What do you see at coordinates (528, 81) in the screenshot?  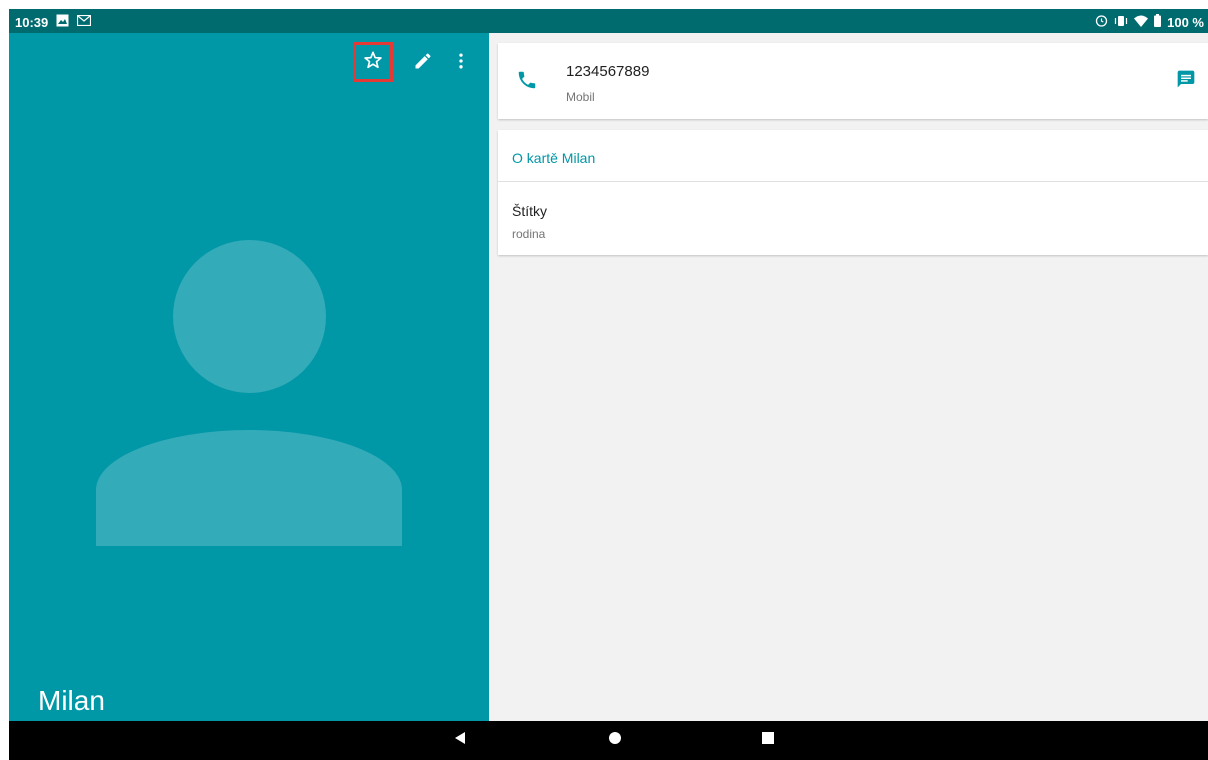 I see `phone-icon` at bounding box center [528, 81].